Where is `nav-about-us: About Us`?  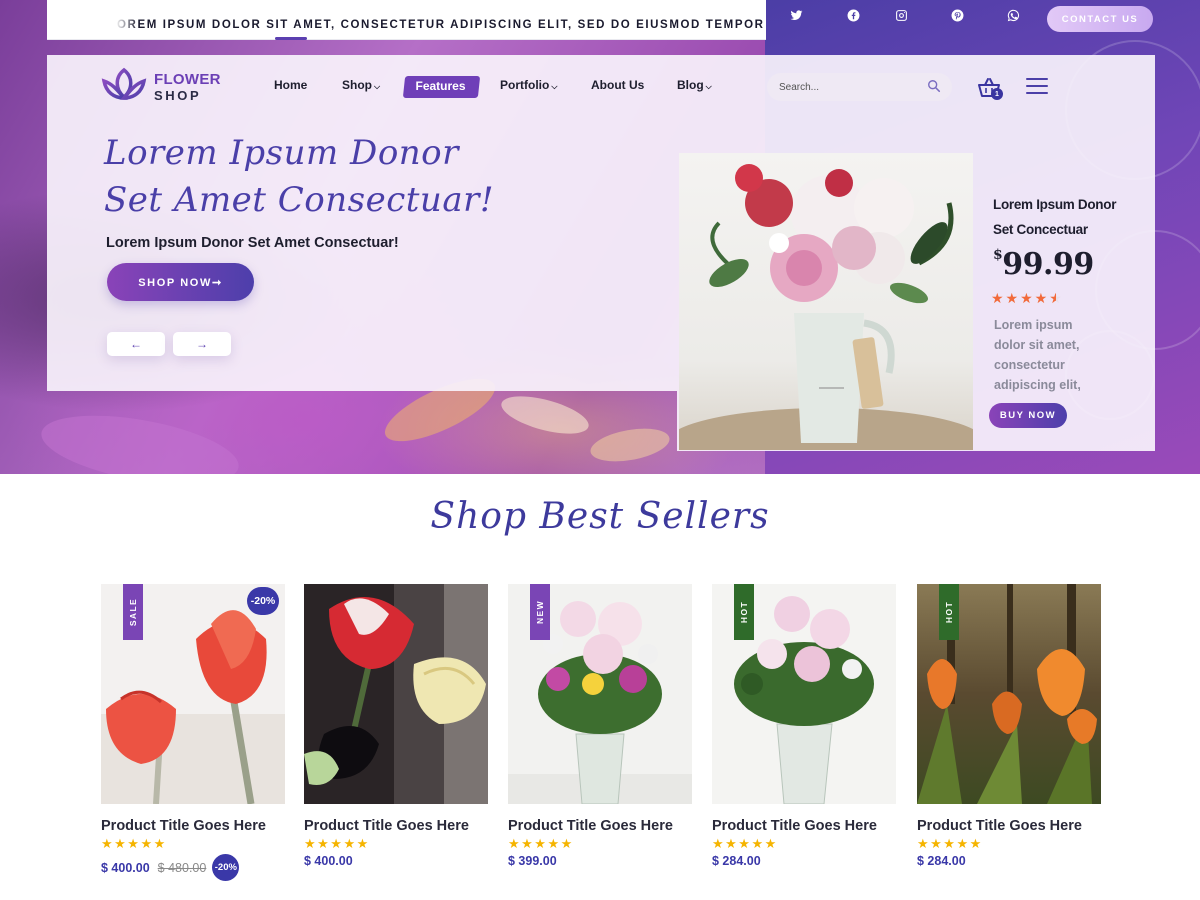 nav-about-us: About Us is located at coordinates (617, 85).